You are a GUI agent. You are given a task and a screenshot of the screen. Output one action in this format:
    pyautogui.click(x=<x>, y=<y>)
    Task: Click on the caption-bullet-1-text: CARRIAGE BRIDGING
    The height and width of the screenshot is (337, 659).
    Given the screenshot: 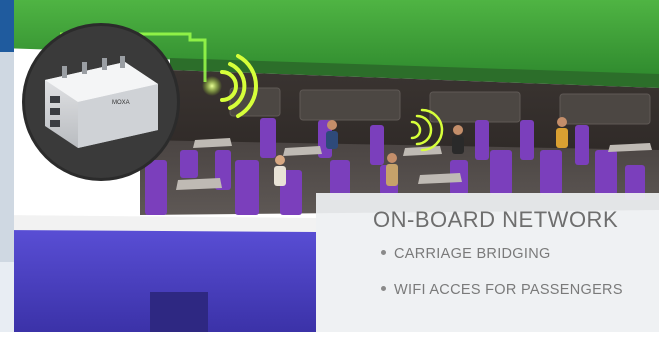 What is the action you would take?
    pyautogui.click(x=472, y=254)
    